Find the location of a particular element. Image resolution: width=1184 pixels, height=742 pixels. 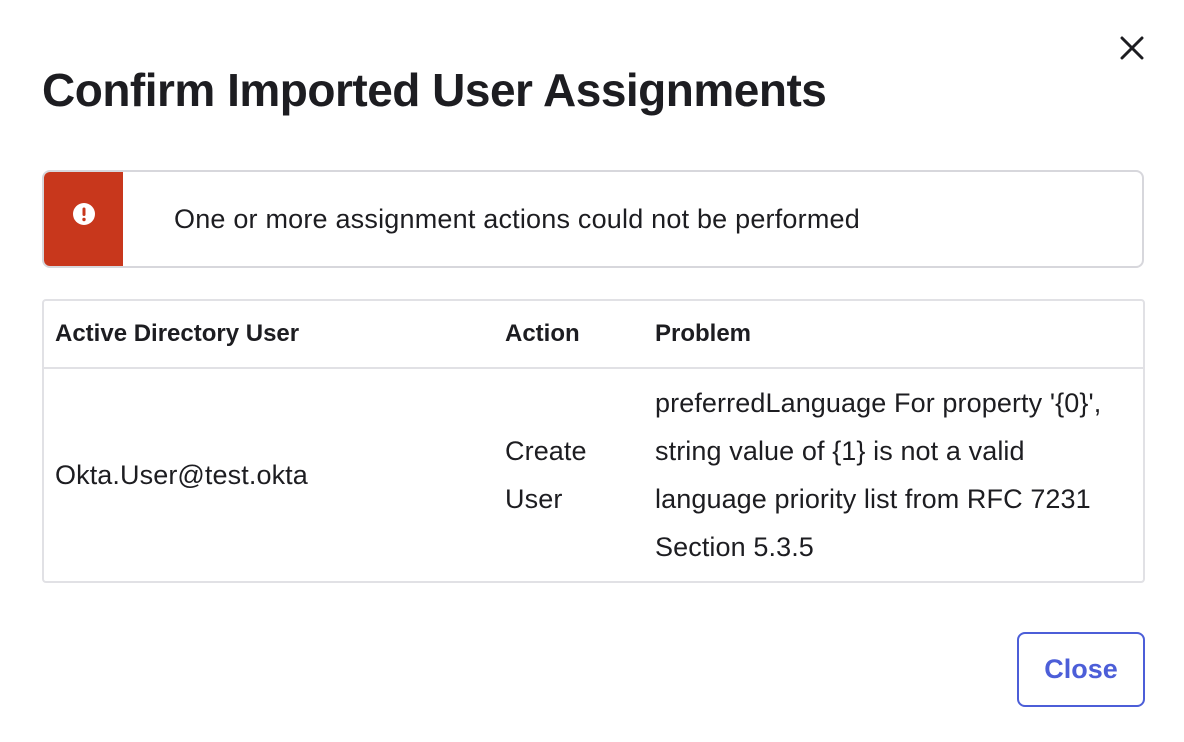

table-header-row: Active Directory User Action Problem is located at coordinates (593, 335).